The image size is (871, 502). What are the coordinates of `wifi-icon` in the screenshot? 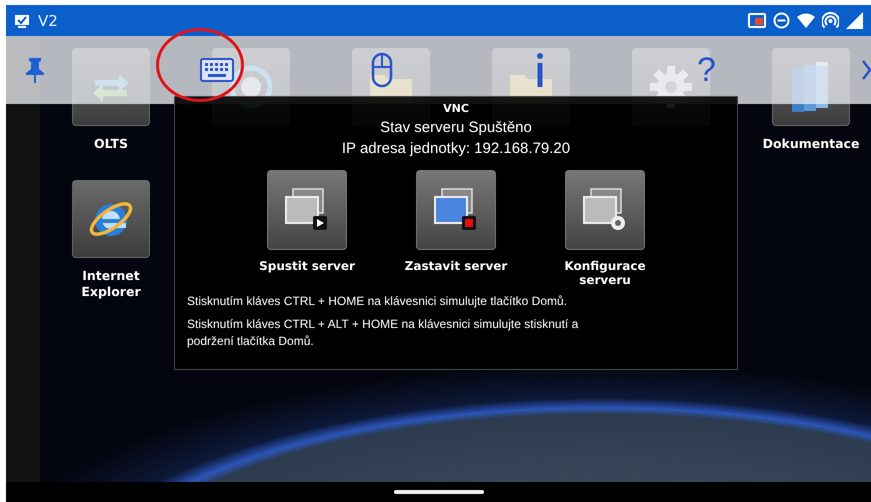 It's located at (806, 20).